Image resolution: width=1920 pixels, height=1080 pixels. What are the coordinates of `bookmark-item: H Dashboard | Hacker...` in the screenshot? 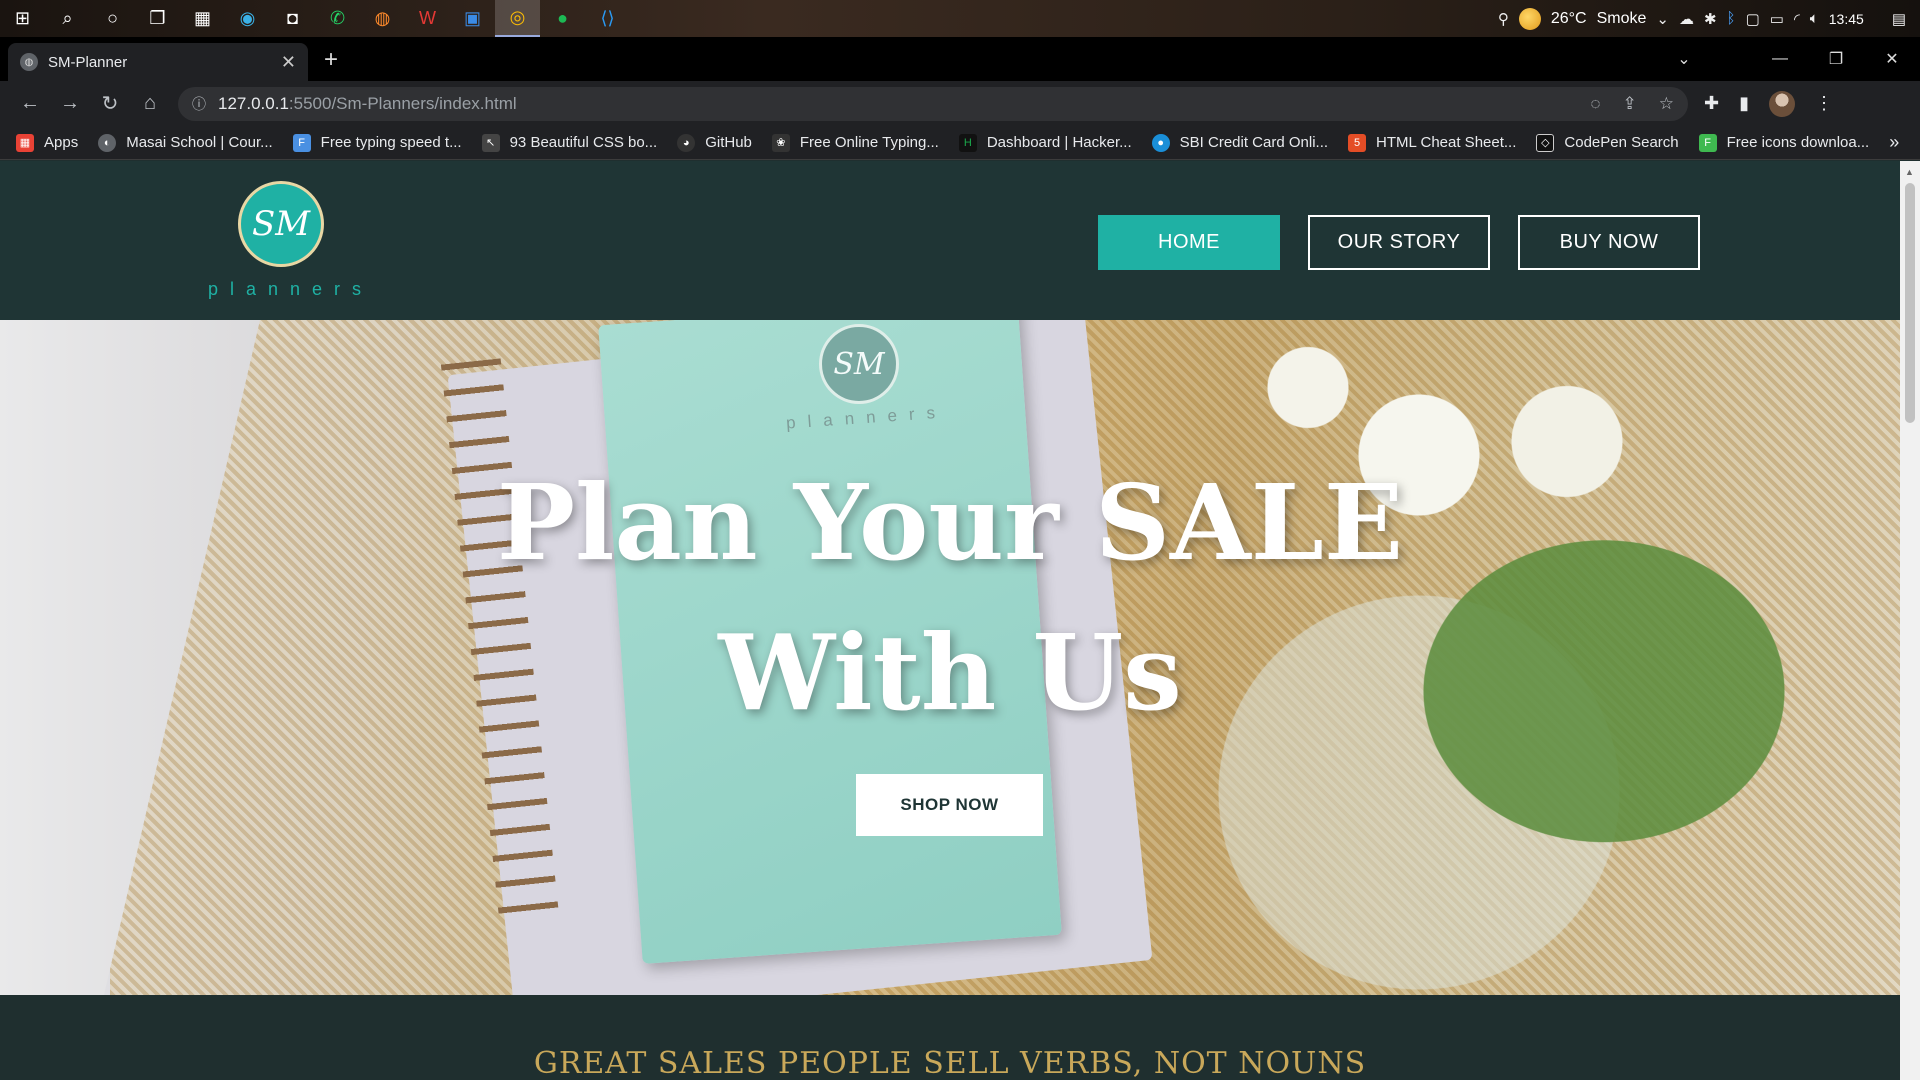 It's located at (1045, 142).